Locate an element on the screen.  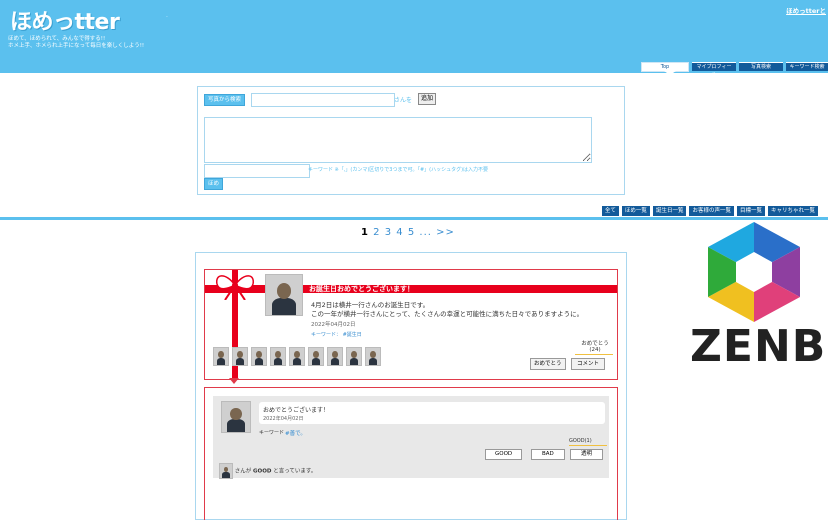
comment-button: コメント is located at coordinates (588, 364).